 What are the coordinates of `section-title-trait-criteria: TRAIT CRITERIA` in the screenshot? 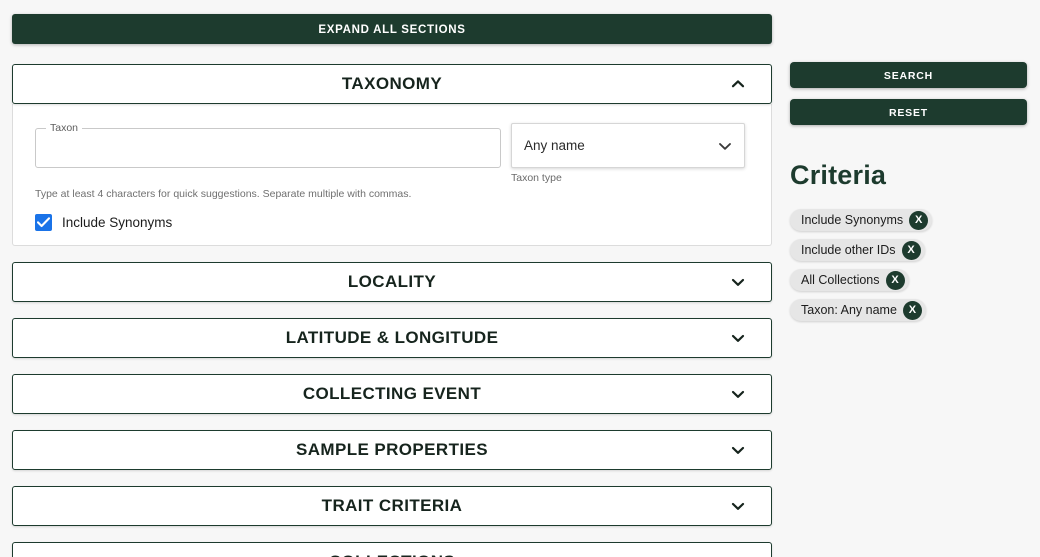 It's located at (392, 505).